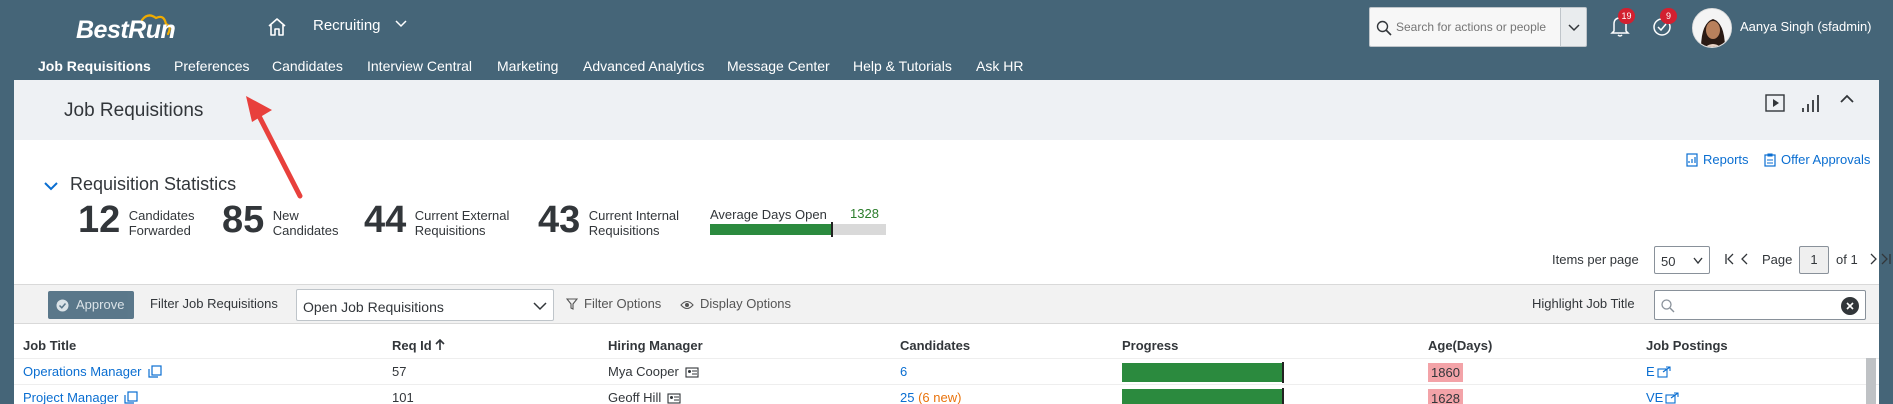  Describe the element at coordinates (999, 66) in the screenshot. I see `nav-item-ask-hr: Ask HR` at that location.